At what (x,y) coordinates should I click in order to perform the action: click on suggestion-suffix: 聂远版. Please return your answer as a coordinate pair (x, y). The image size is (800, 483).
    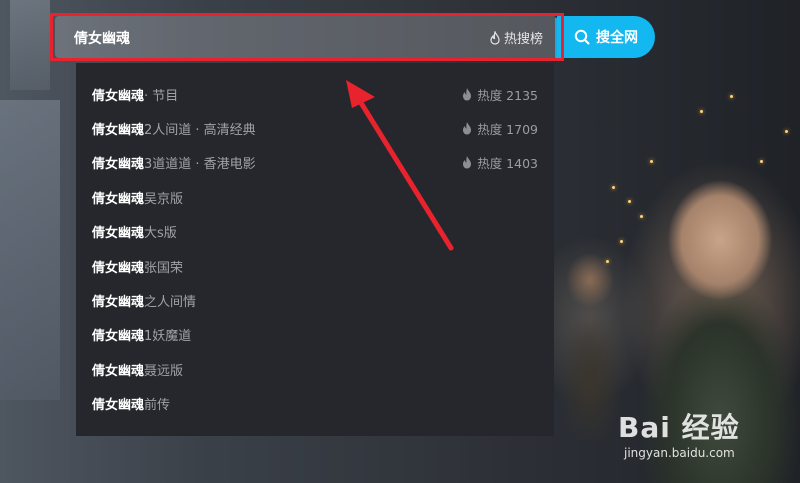
    Looking at the image, I should click on (164, 371).